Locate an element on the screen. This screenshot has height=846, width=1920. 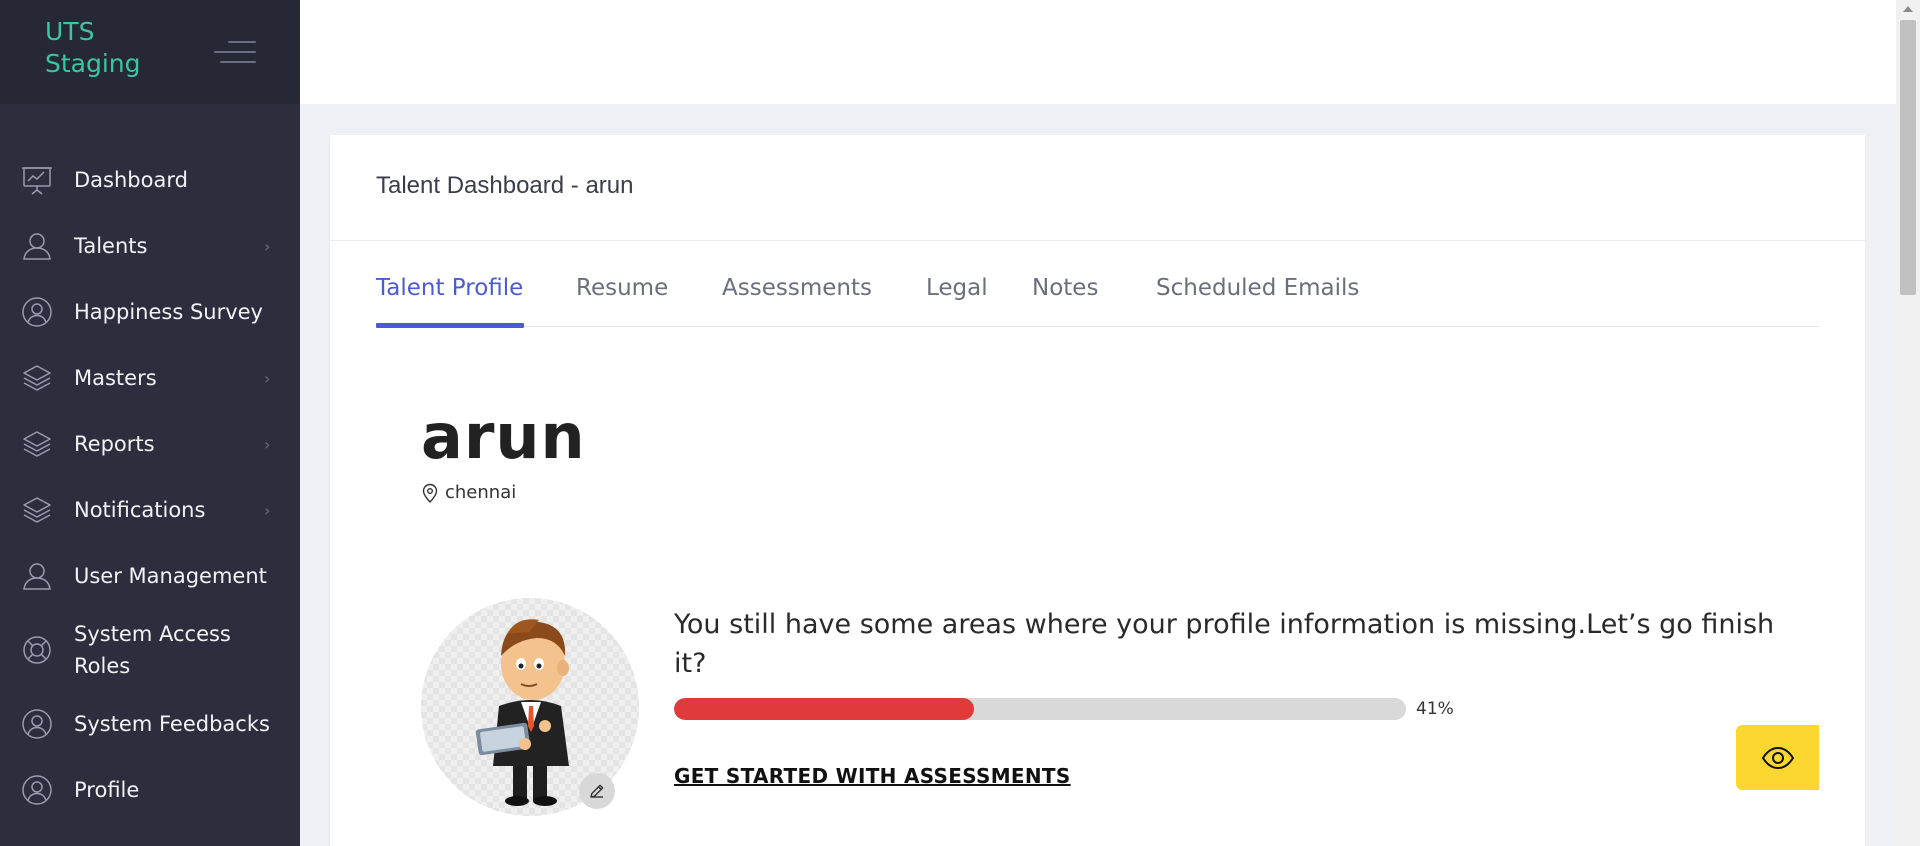
sidebar-item-label: User Management is located at coordinates (170, 576).